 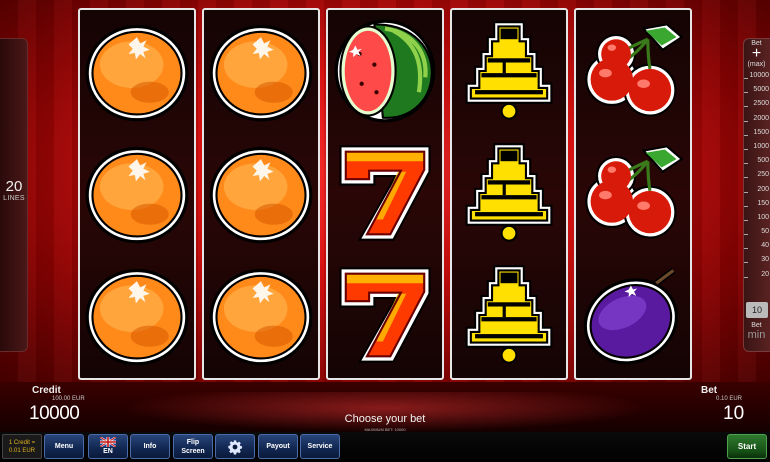 I want to click on service-button: Service, so click(x=320, y=446).